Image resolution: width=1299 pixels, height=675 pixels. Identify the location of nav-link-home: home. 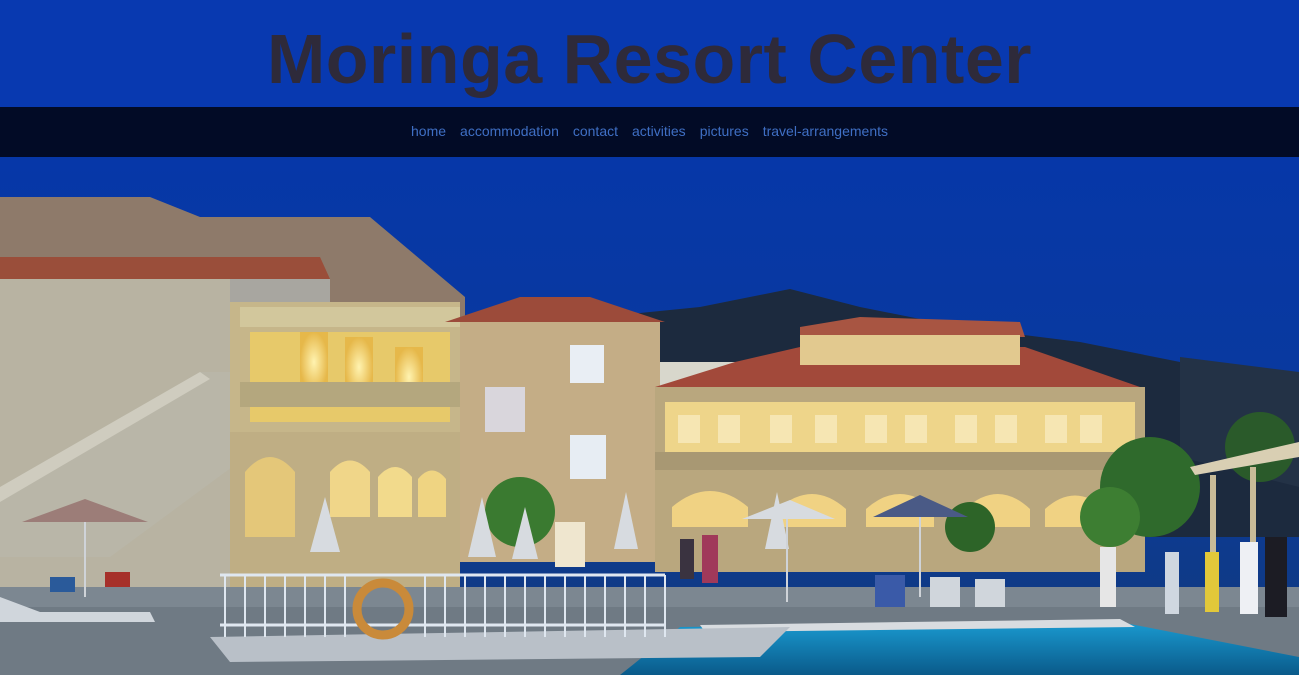
(428, 131).